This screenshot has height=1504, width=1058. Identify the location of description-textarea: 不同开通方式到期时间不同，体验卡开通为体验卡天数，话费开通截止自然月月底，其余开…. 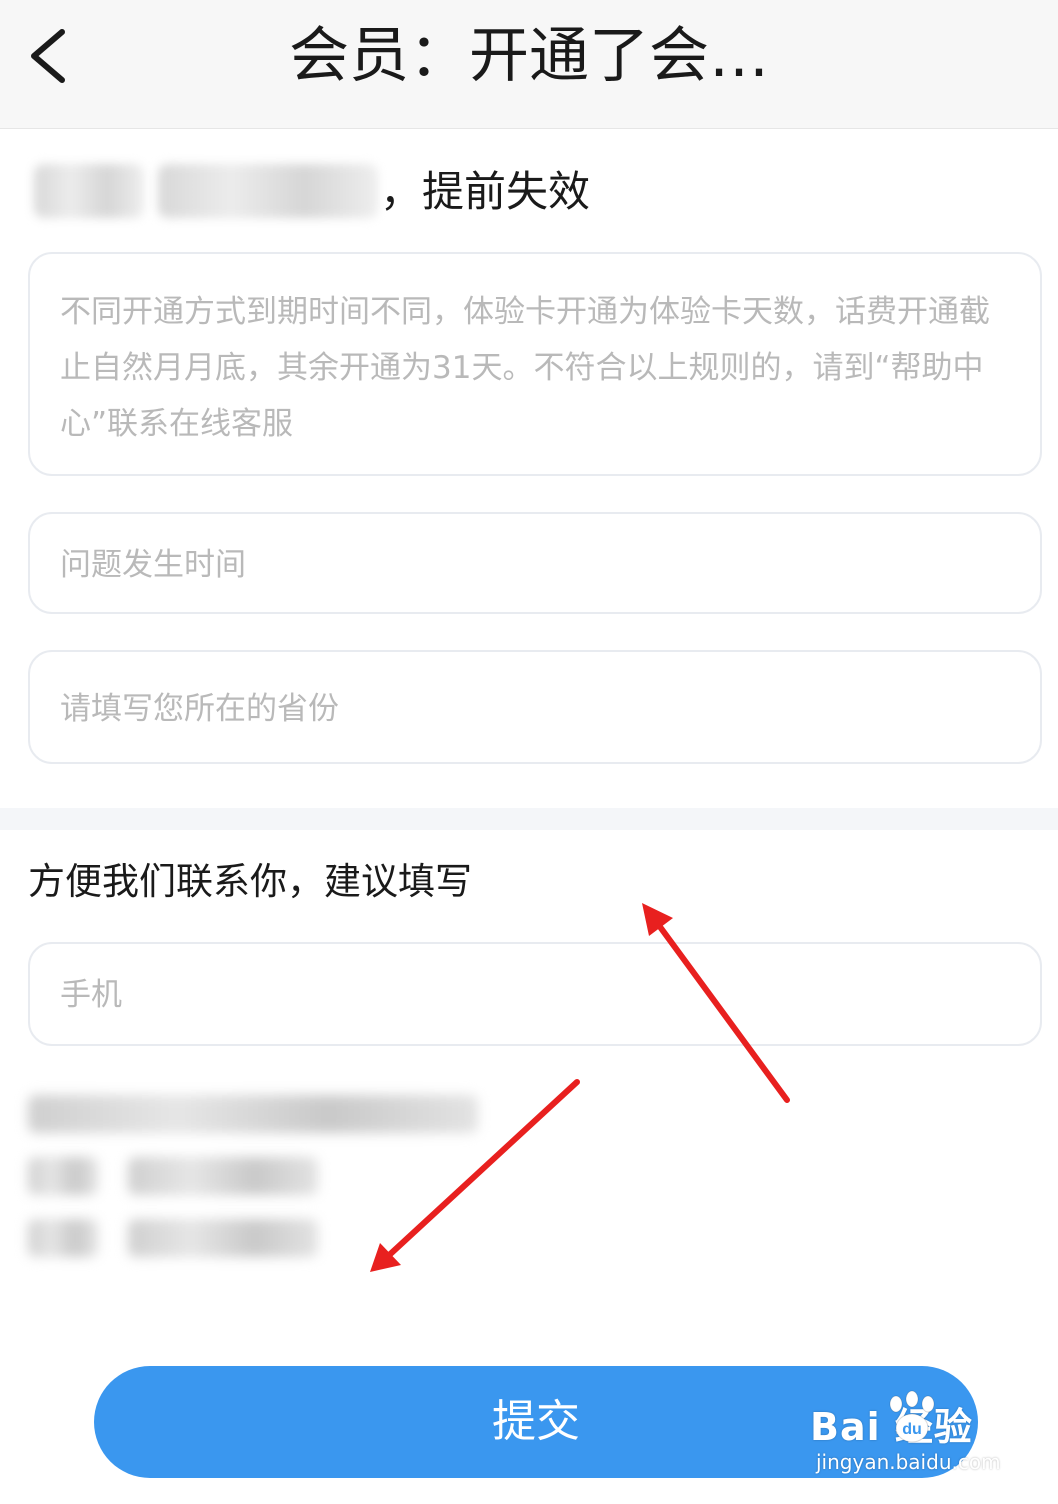
(535, 364).